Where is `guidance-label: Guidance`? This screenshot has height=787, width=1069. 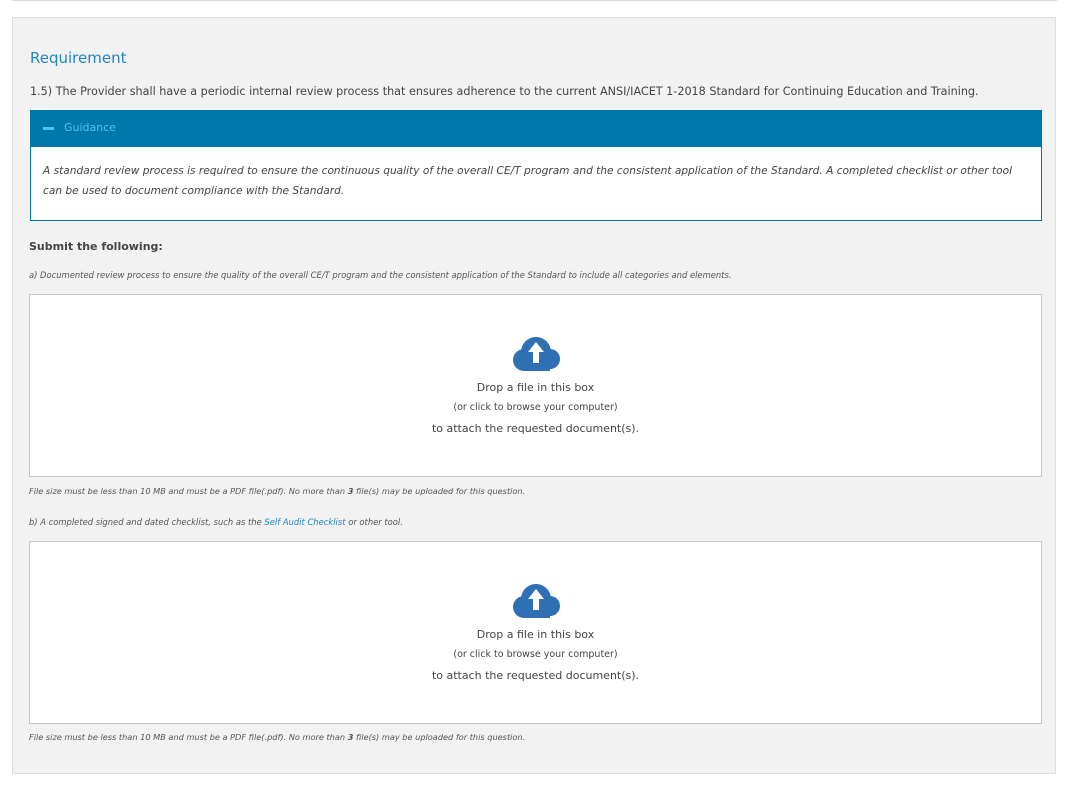
guidance-label: Guidance is located at coordinates (90, 127).